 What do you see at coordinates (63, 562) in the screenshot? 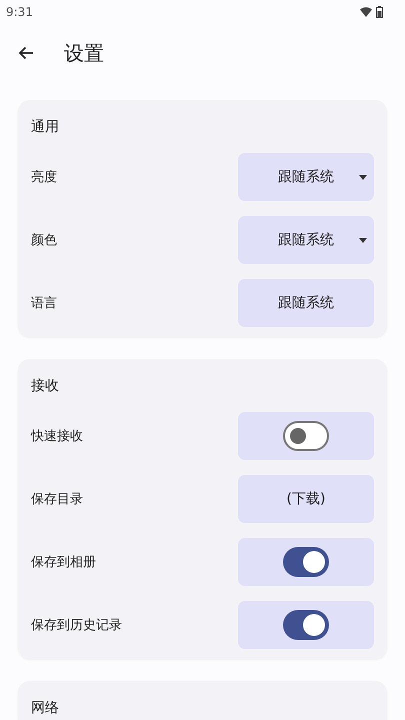
I see `setting-label: 保存到相册` at bounding box center [63, 562].